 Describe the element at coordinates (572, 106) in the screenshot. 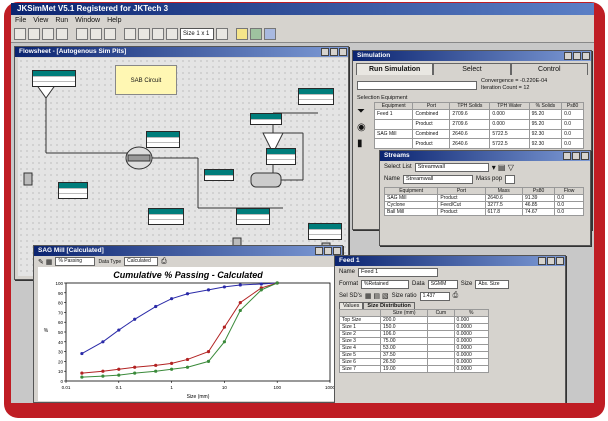

I see `column-header: Ps80` at that location.